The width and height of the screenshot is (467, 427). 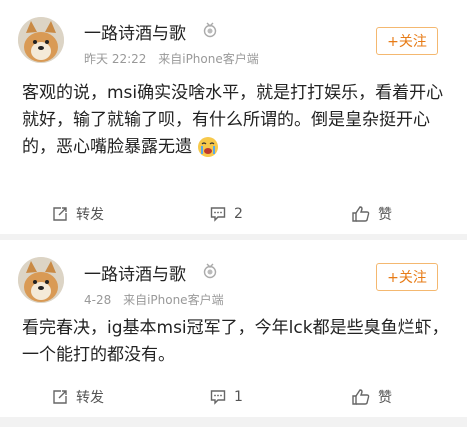 I want to click on comment-button: 2, so click(x=226, y=214).